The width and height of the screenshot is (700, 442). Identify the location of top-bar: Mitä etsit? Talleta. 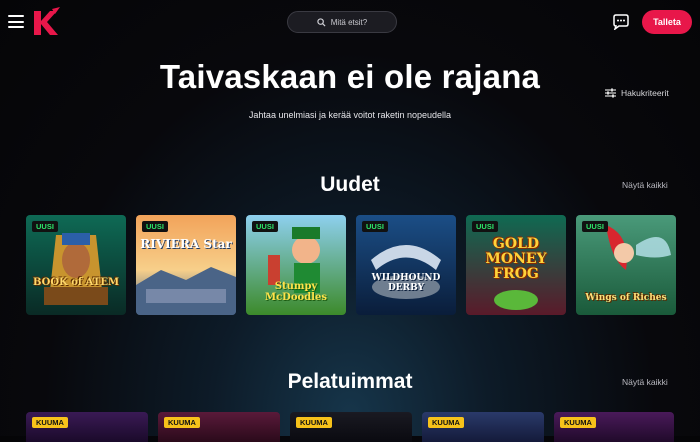
(350, 22).